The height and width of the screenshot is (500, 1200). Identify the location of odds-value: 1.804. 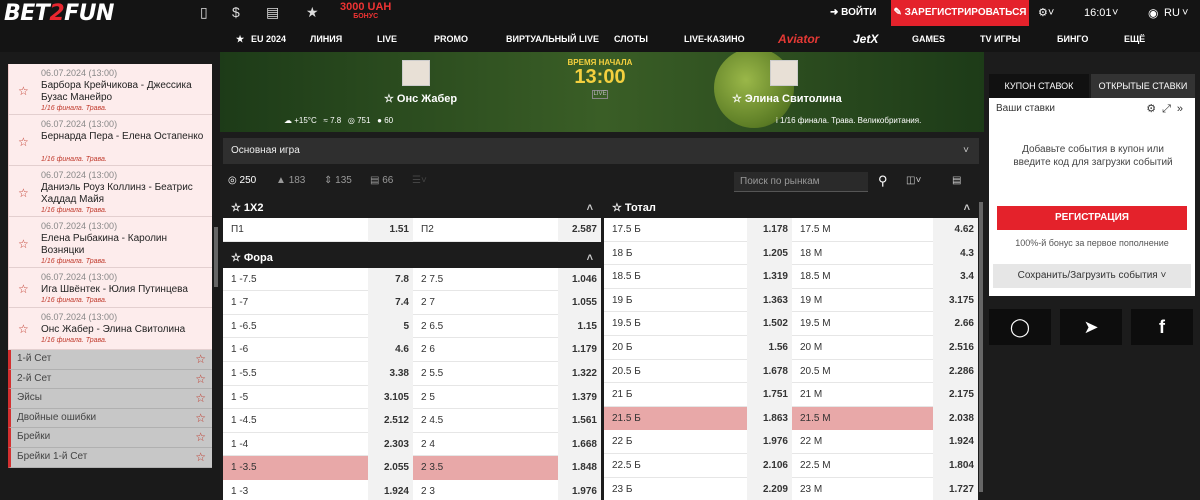
(955, 465).